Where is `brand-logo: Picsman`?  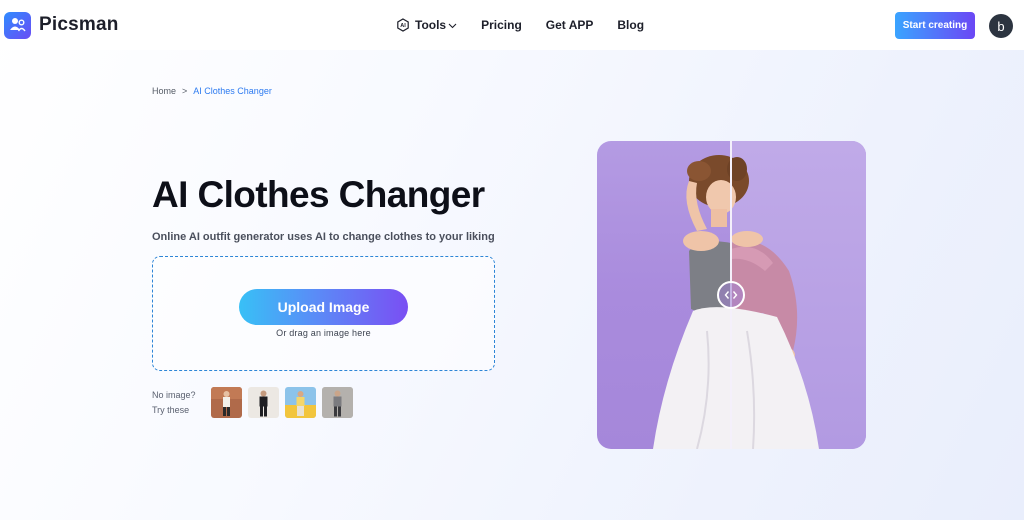 brand-logo: Picsman is located at coordinates (61, 25).